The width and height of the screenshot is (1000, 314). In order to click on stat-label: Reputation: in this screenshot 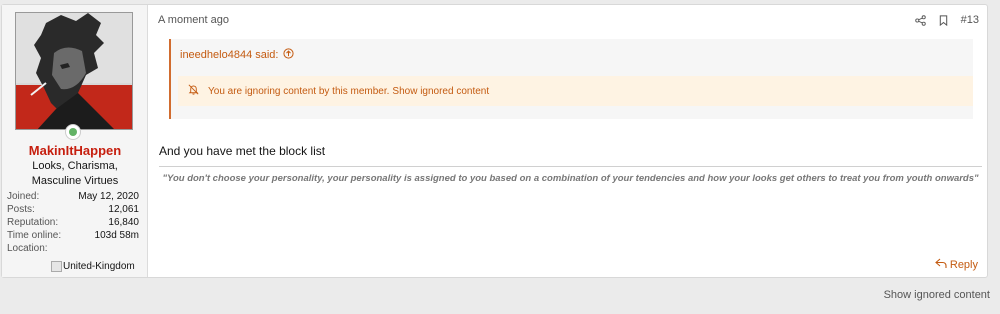, I will do `click(33, 222)`.